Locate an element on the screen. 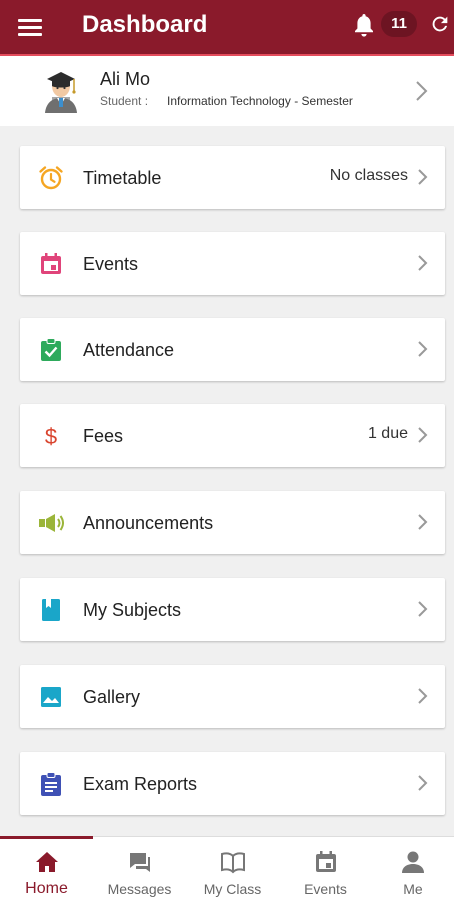  card-value: No classes is located at coordinates (368, 175).